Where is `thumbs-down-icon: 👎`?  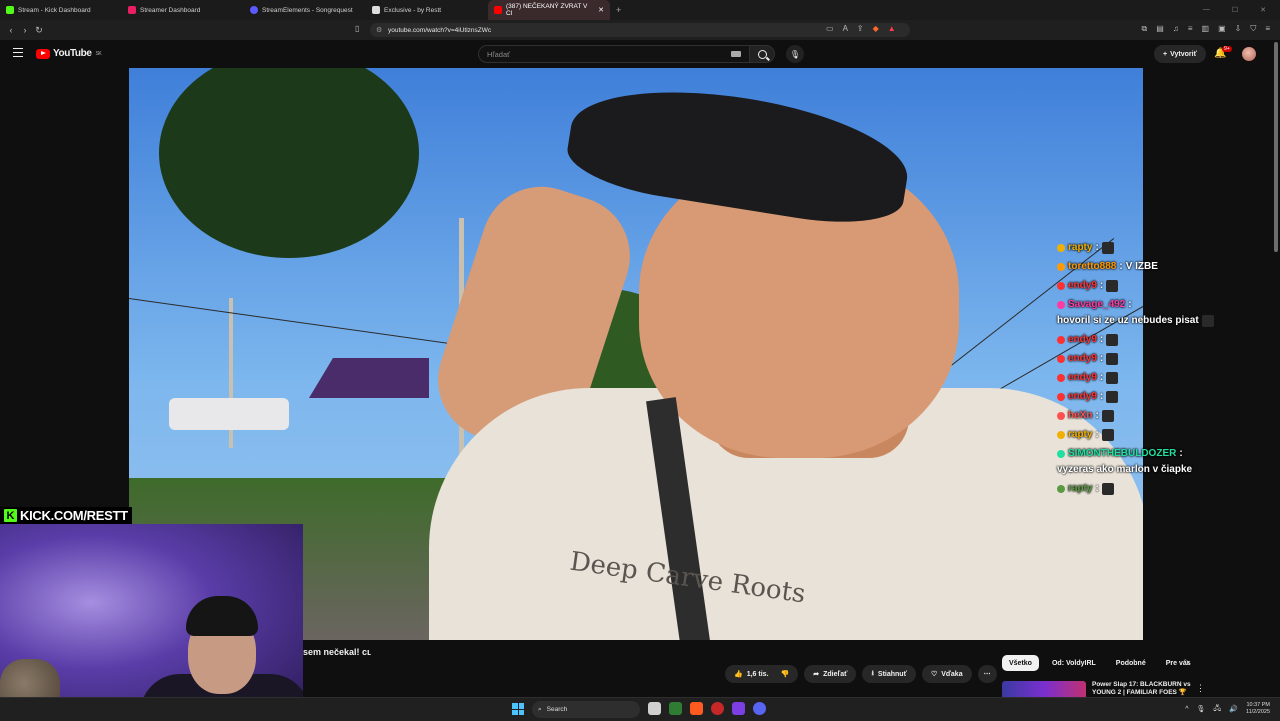 thumbs-down-icon: 👎 is located at coordinates (785, 674).